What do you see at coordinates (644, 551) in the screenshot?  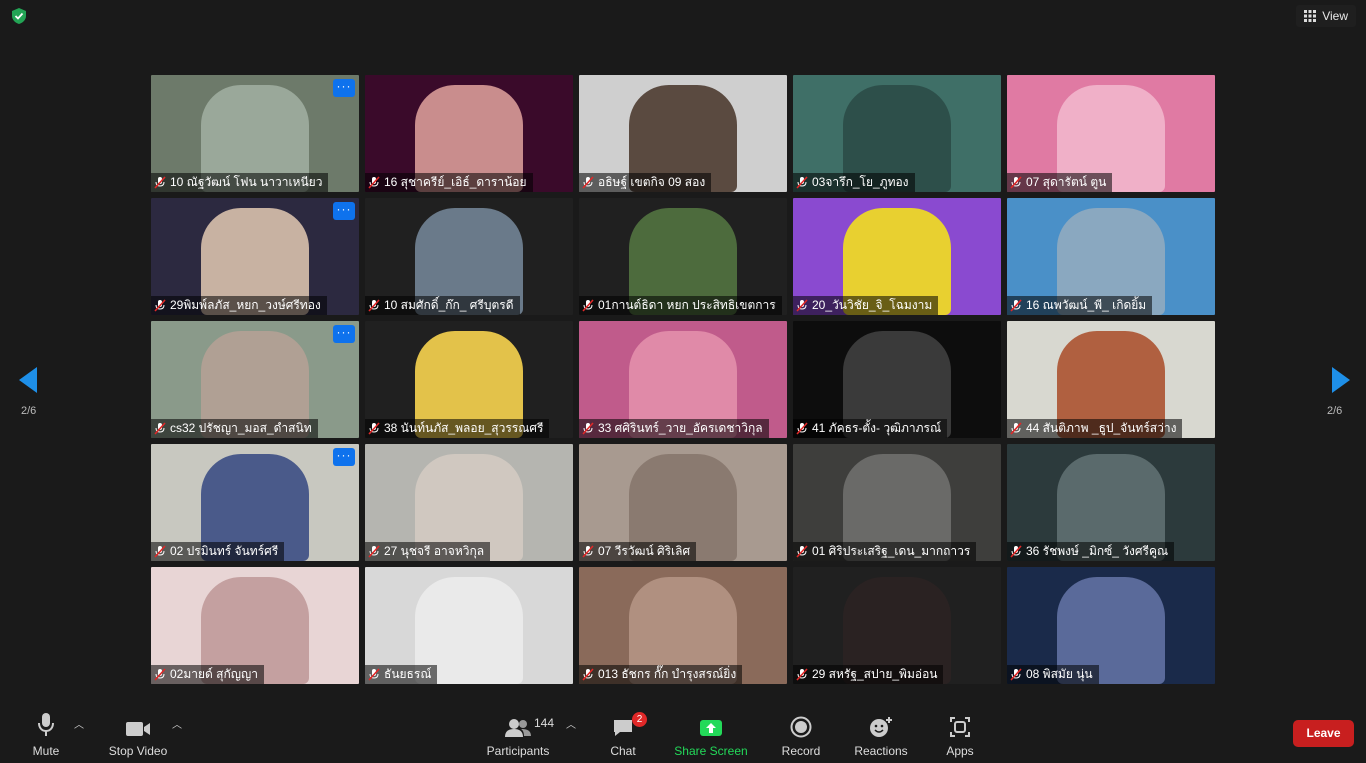 I see `participant-name-text: 07 วีรวัฒน์ ศิริเลิศ` at bounding box center [644, 551].